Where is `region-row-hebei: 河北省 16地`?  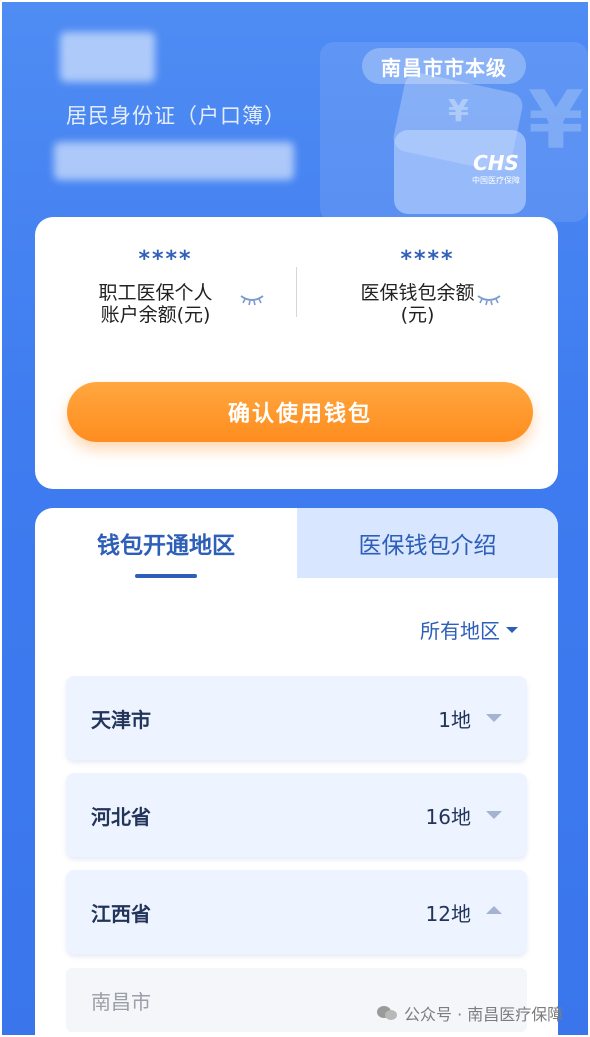 region-row-hebei: 河北省 16地 is located at coordinates (296, 815).